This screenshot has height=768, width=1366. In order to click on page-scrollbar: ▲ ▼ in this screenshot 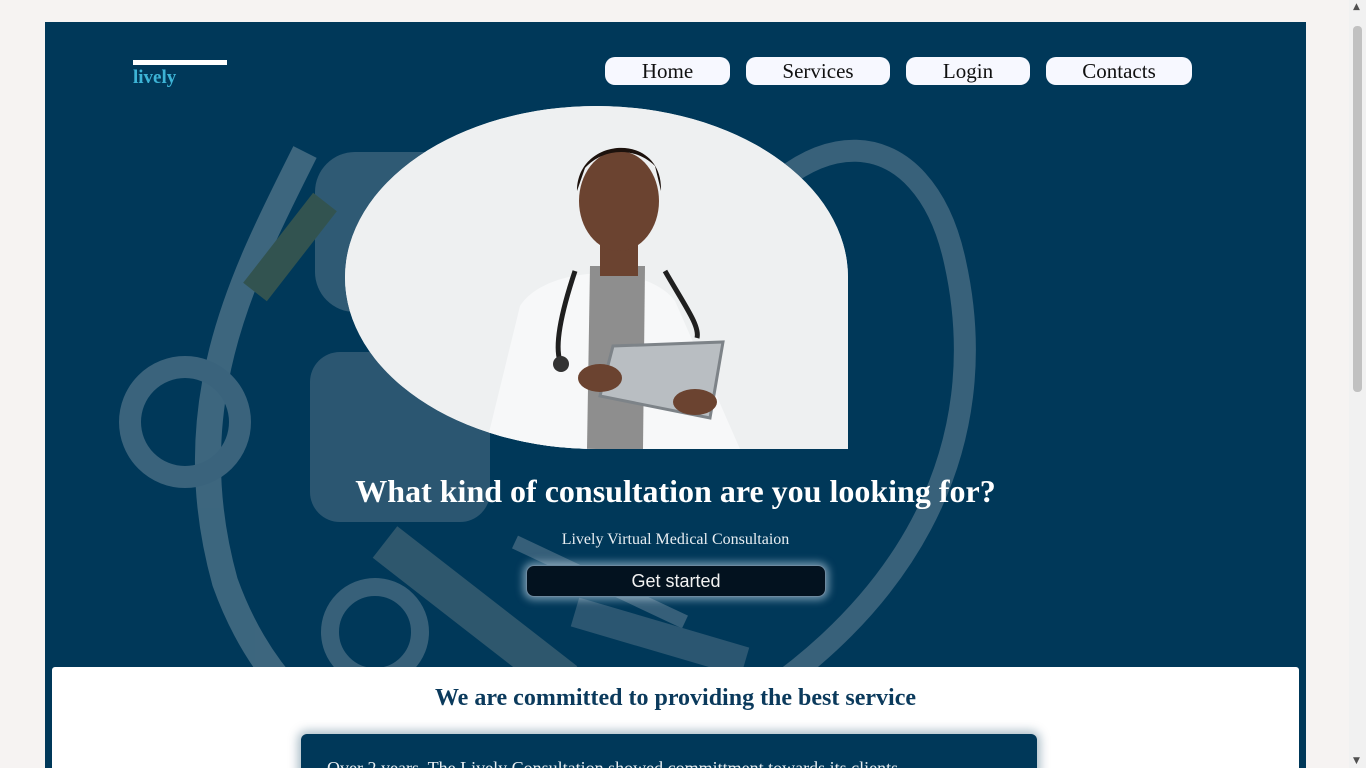, I will do `click(1357, 384)`.